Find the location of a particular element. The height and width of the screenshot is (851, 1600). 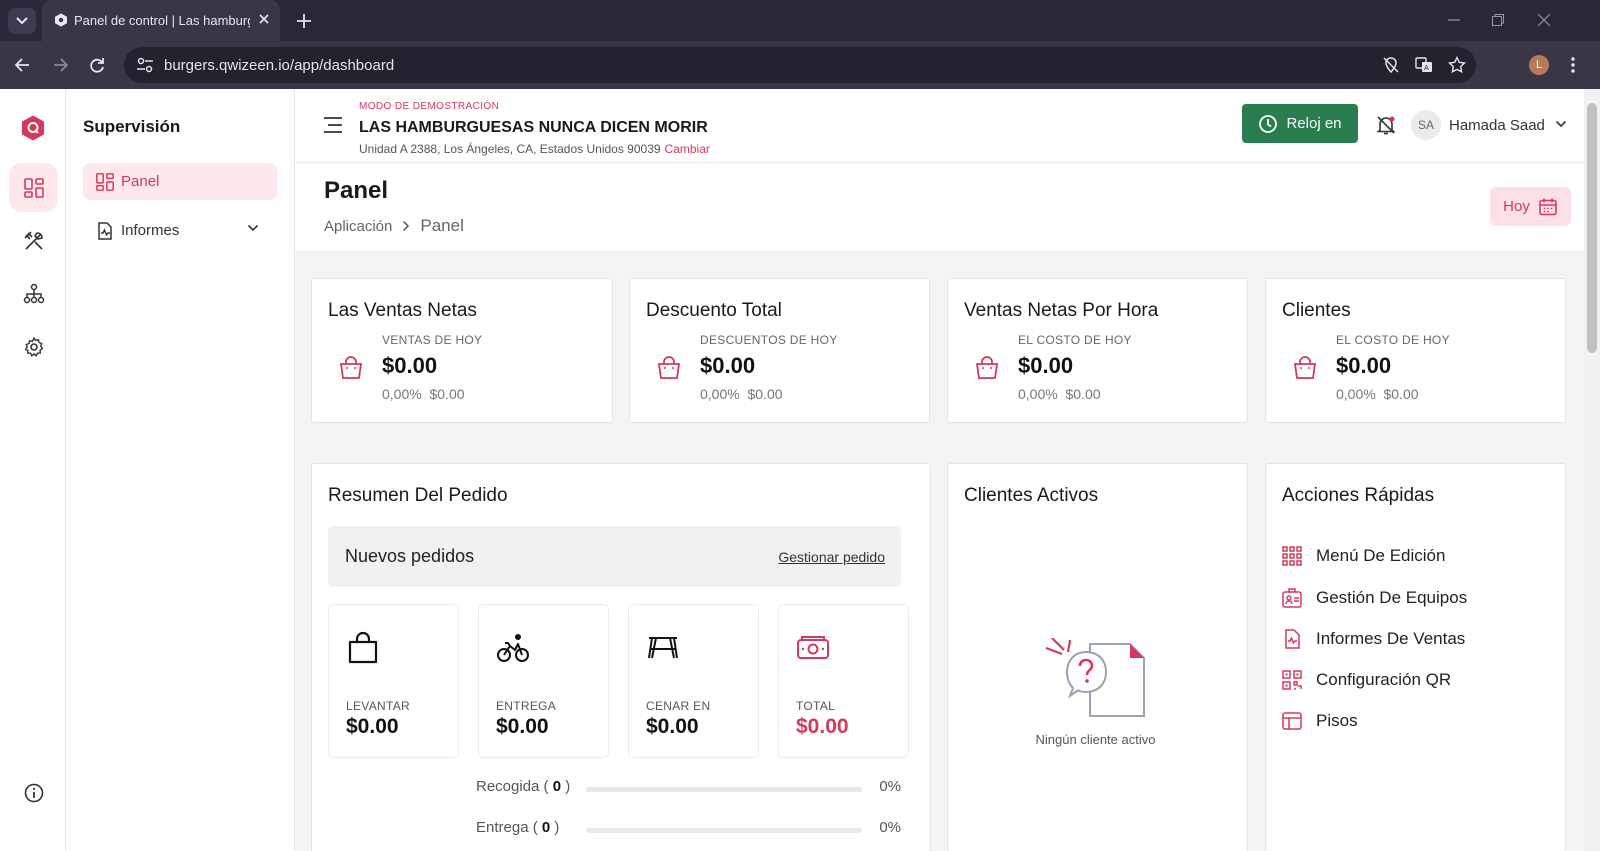

rail-settings-button is located at coordinates (33, 346).